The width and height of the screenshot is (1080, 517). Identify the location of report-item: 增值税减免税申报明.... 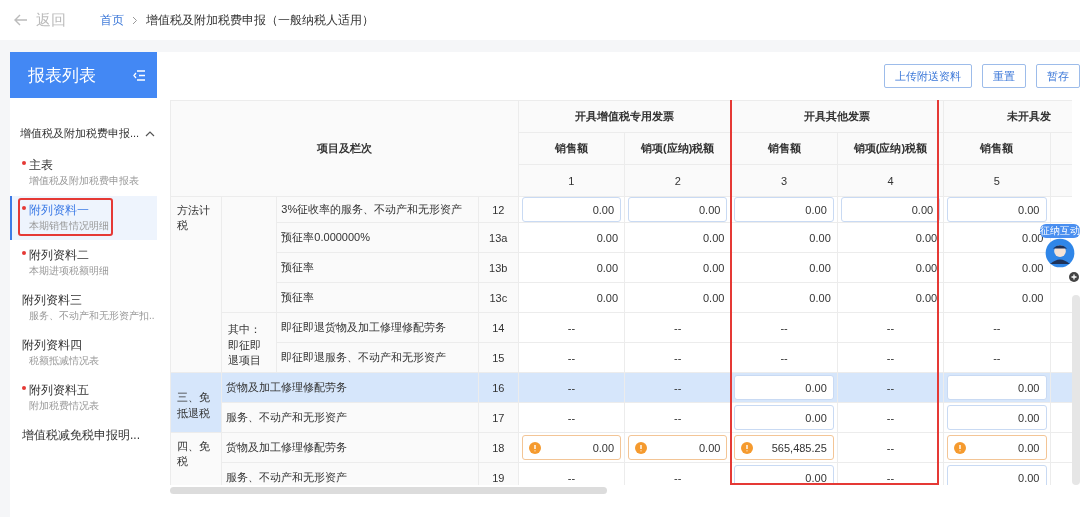
(83, 436).